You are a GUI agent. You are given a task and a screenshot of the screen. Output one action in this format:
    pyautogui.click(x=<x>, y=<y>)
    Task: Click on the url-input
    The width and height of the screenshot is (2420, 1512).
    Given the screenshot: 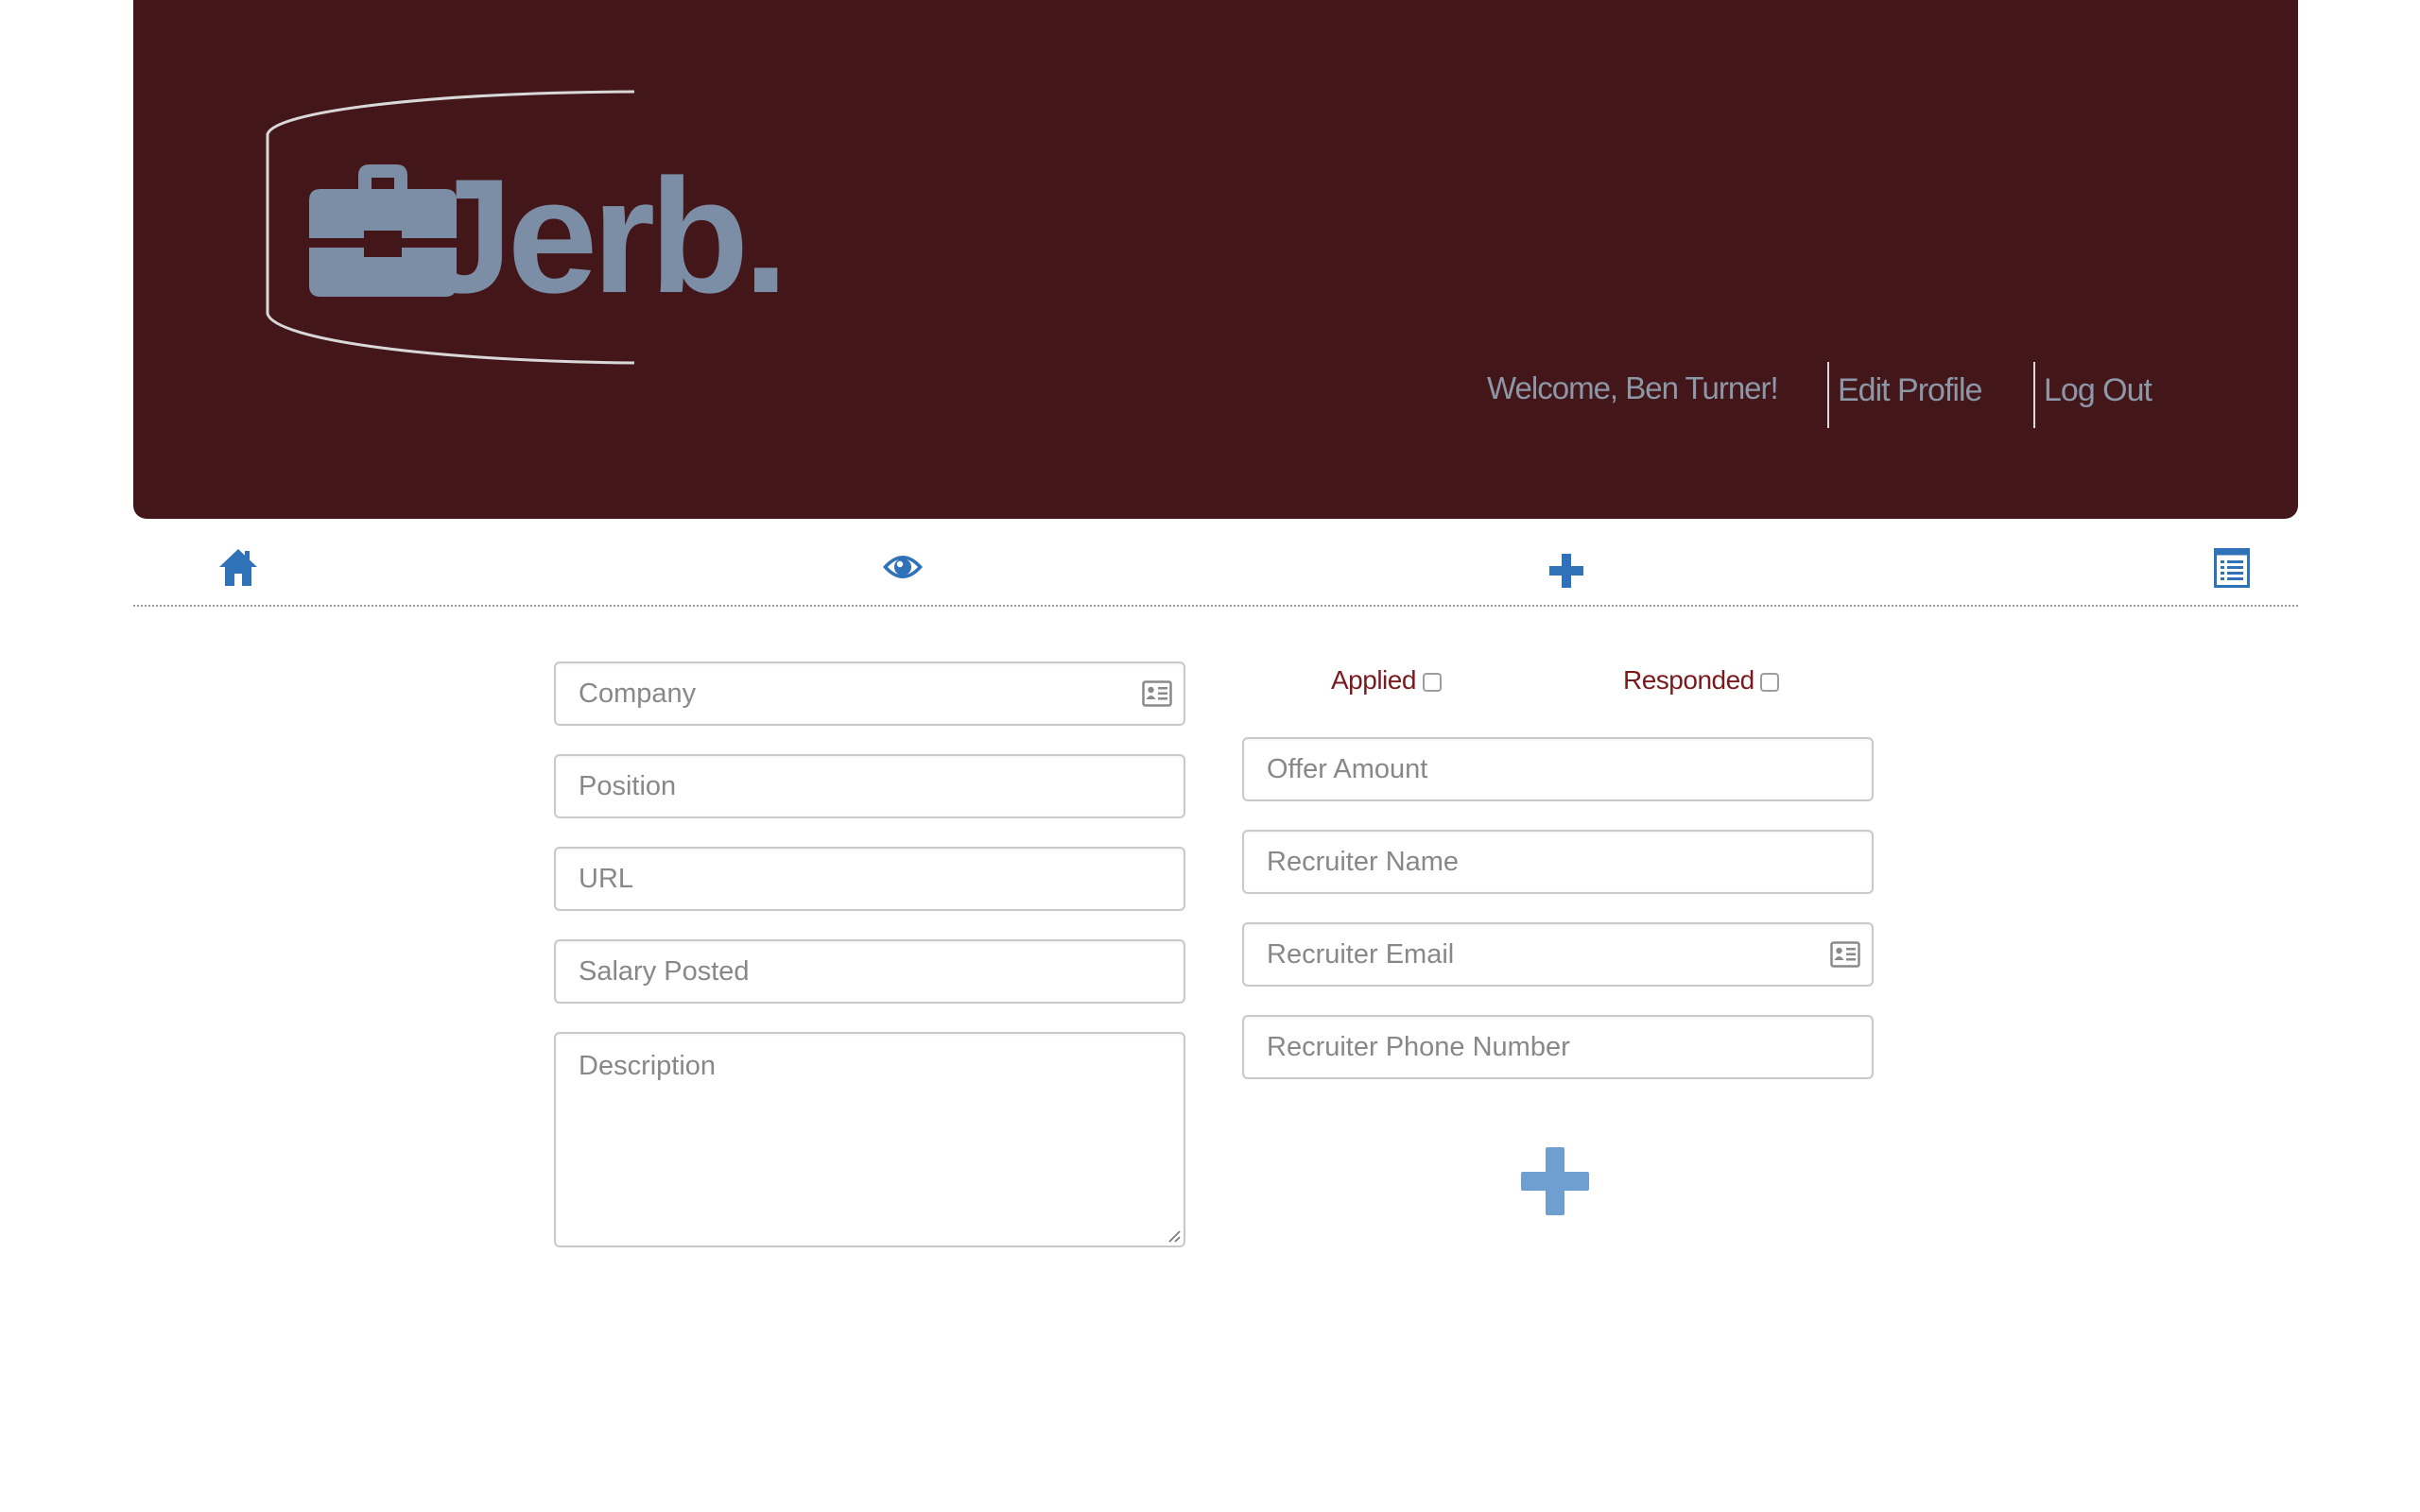 What is the action you would take?
    pyautogui.click(x=870, y=879)
    